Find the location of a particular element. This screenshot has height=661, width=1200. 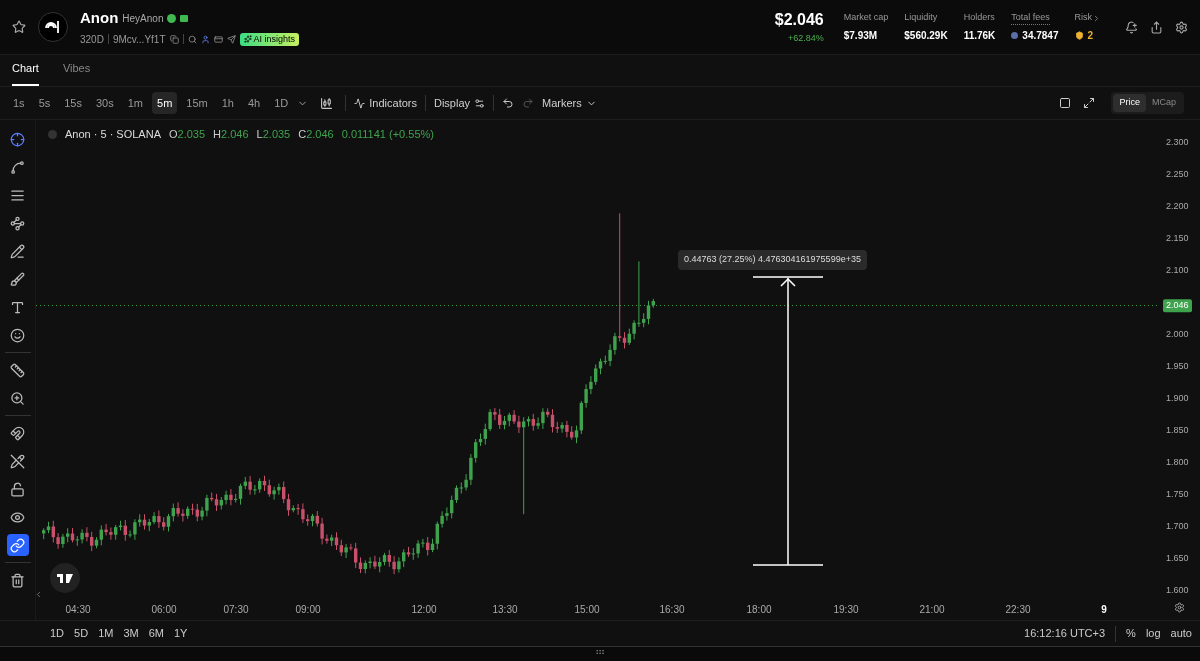

stat-label: Liquidity is located at coordinates (921, 18).